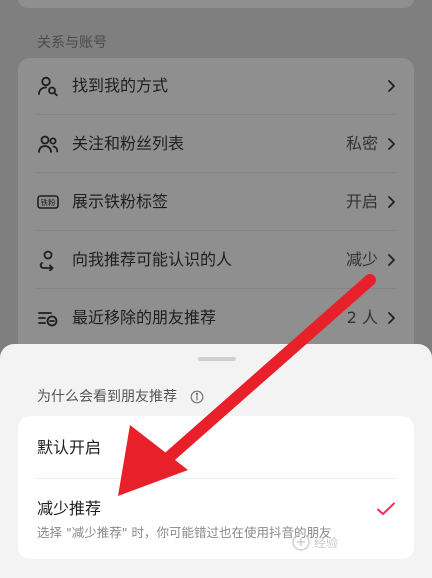 The width and height of the screenshot is (432, 578). I want to click on row-label: 最近移除的朋友推荐, so click(144, 317).